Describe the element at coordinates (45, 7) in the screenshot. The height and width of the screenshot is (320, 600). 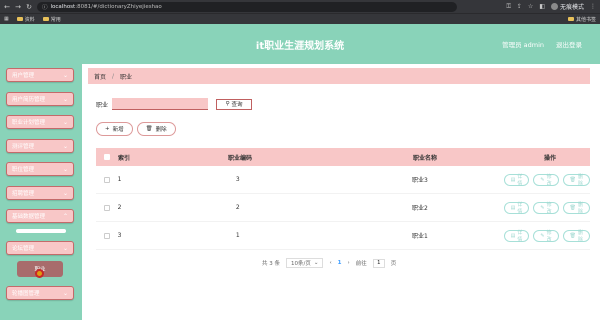
I see `info-icon: ⓘ` at that location.